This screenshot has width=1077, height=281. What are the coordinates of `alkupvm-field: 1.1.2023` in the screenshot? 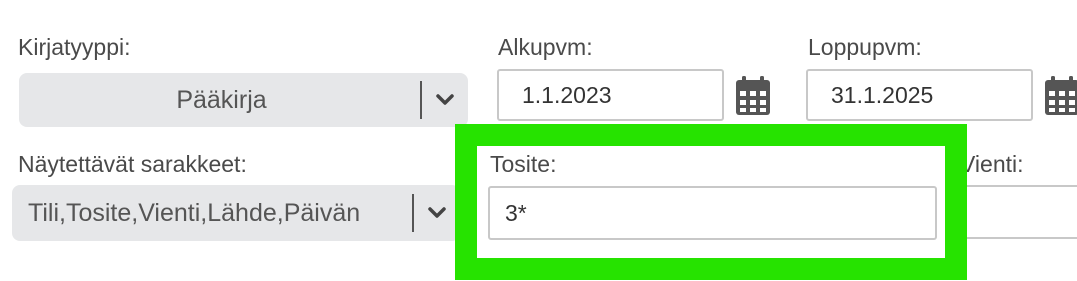 It's located at (610, 95).